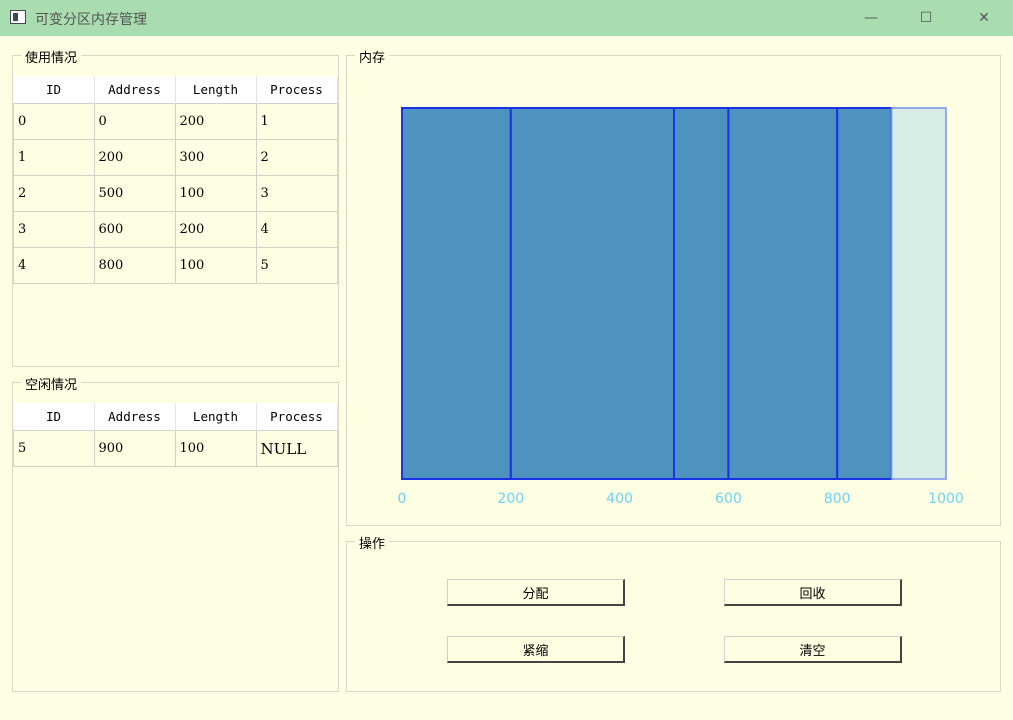 The width and height of the screenshot is (1013, 720). I want to click on free-segment, so click(918, 293).